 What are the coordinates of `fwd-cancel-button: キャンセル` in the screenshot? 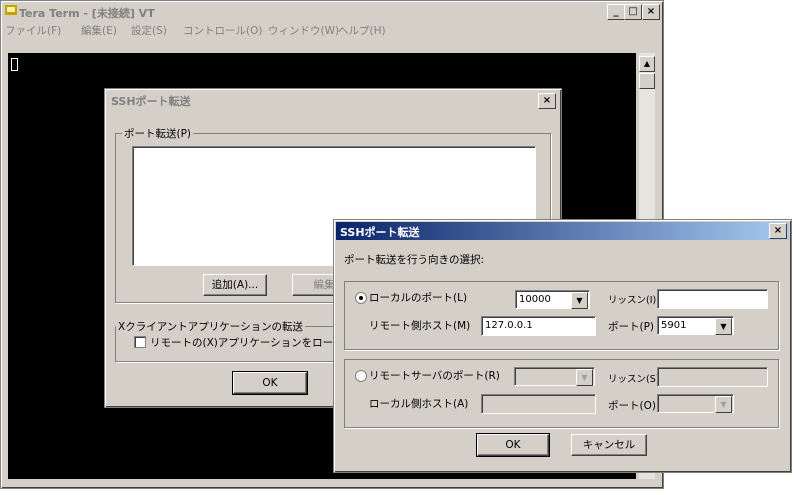 It's located at (609, 445).